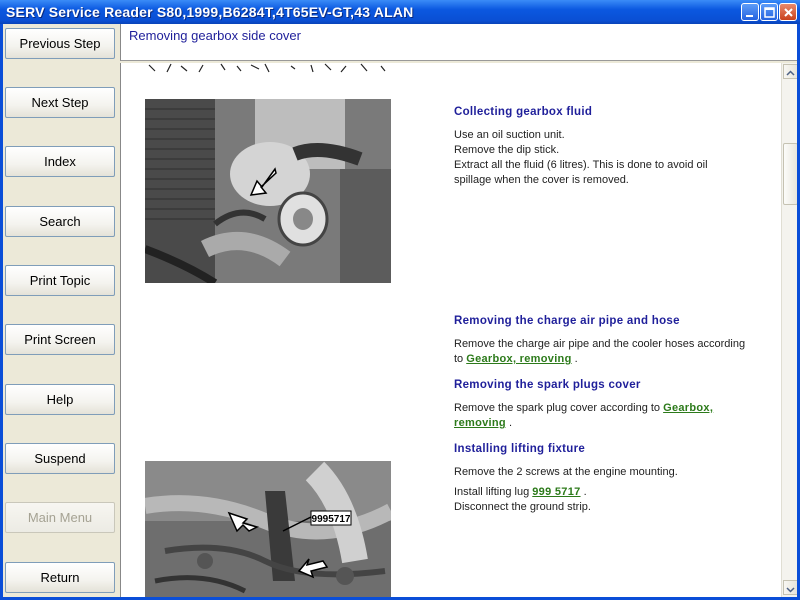 The image size is (800, 600). Describe the element at coordinates (60, 221) in the screenshot. I see `search-button: Search` at that location.